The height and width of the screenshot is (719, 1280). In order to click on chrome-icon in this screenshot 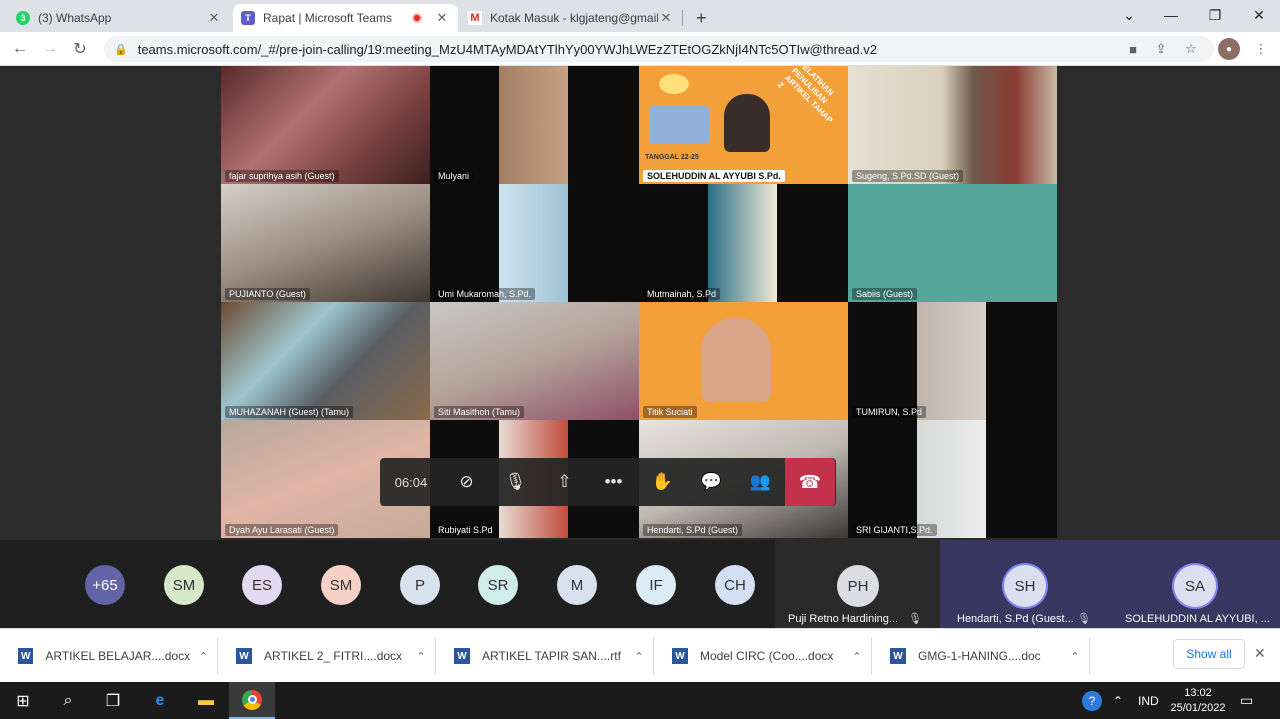, I will do `click(252, 700)`.